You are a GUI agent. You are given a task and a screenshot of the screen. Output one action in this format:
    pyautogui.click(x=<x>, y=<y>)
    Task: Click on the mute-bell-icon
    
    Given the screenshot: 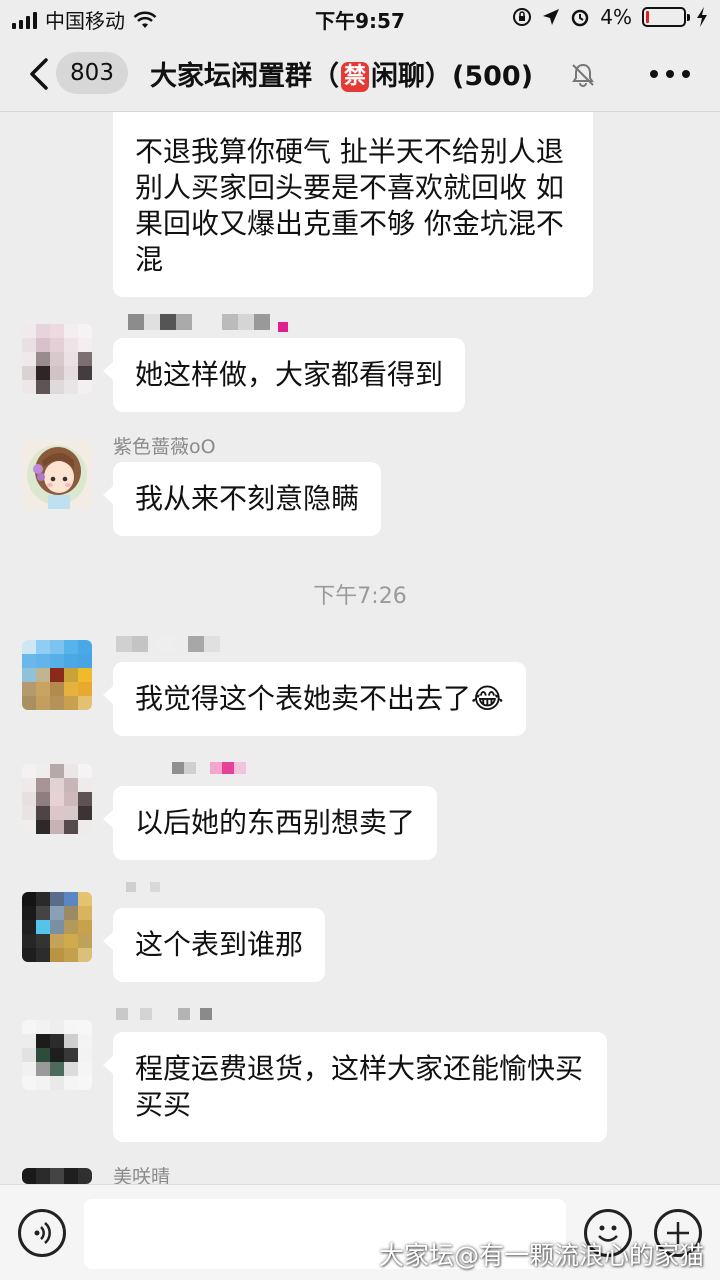 What is the action you would take?
    pyautogui.click(x=583, y=75)
    